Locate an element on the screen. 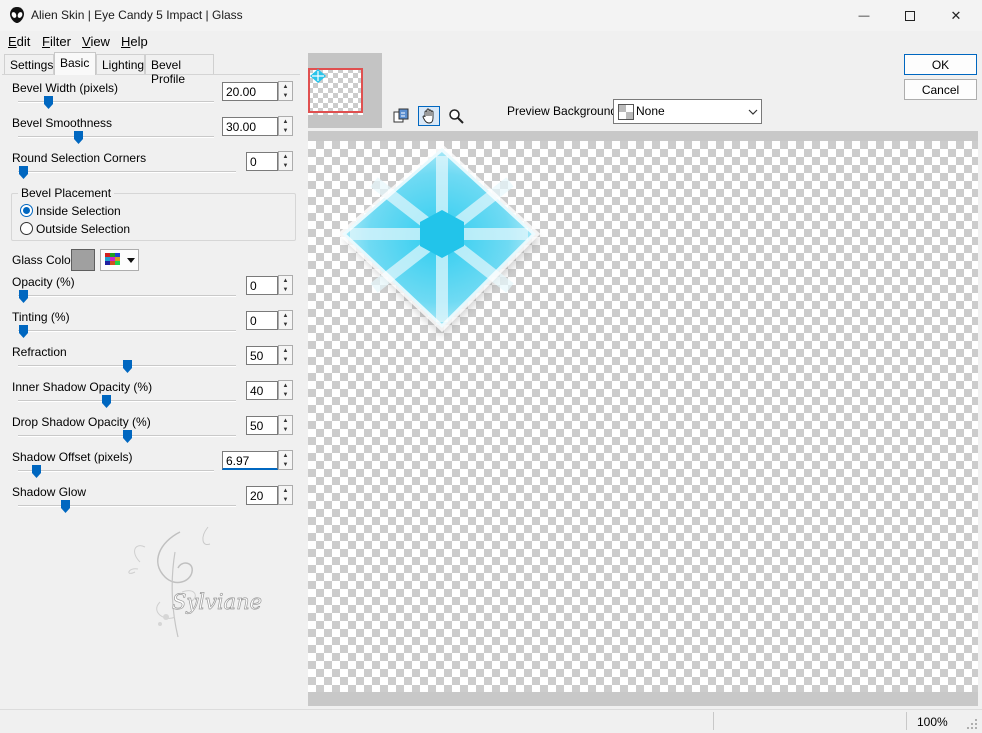  maximize-icon is located at coordinates (910, 15).